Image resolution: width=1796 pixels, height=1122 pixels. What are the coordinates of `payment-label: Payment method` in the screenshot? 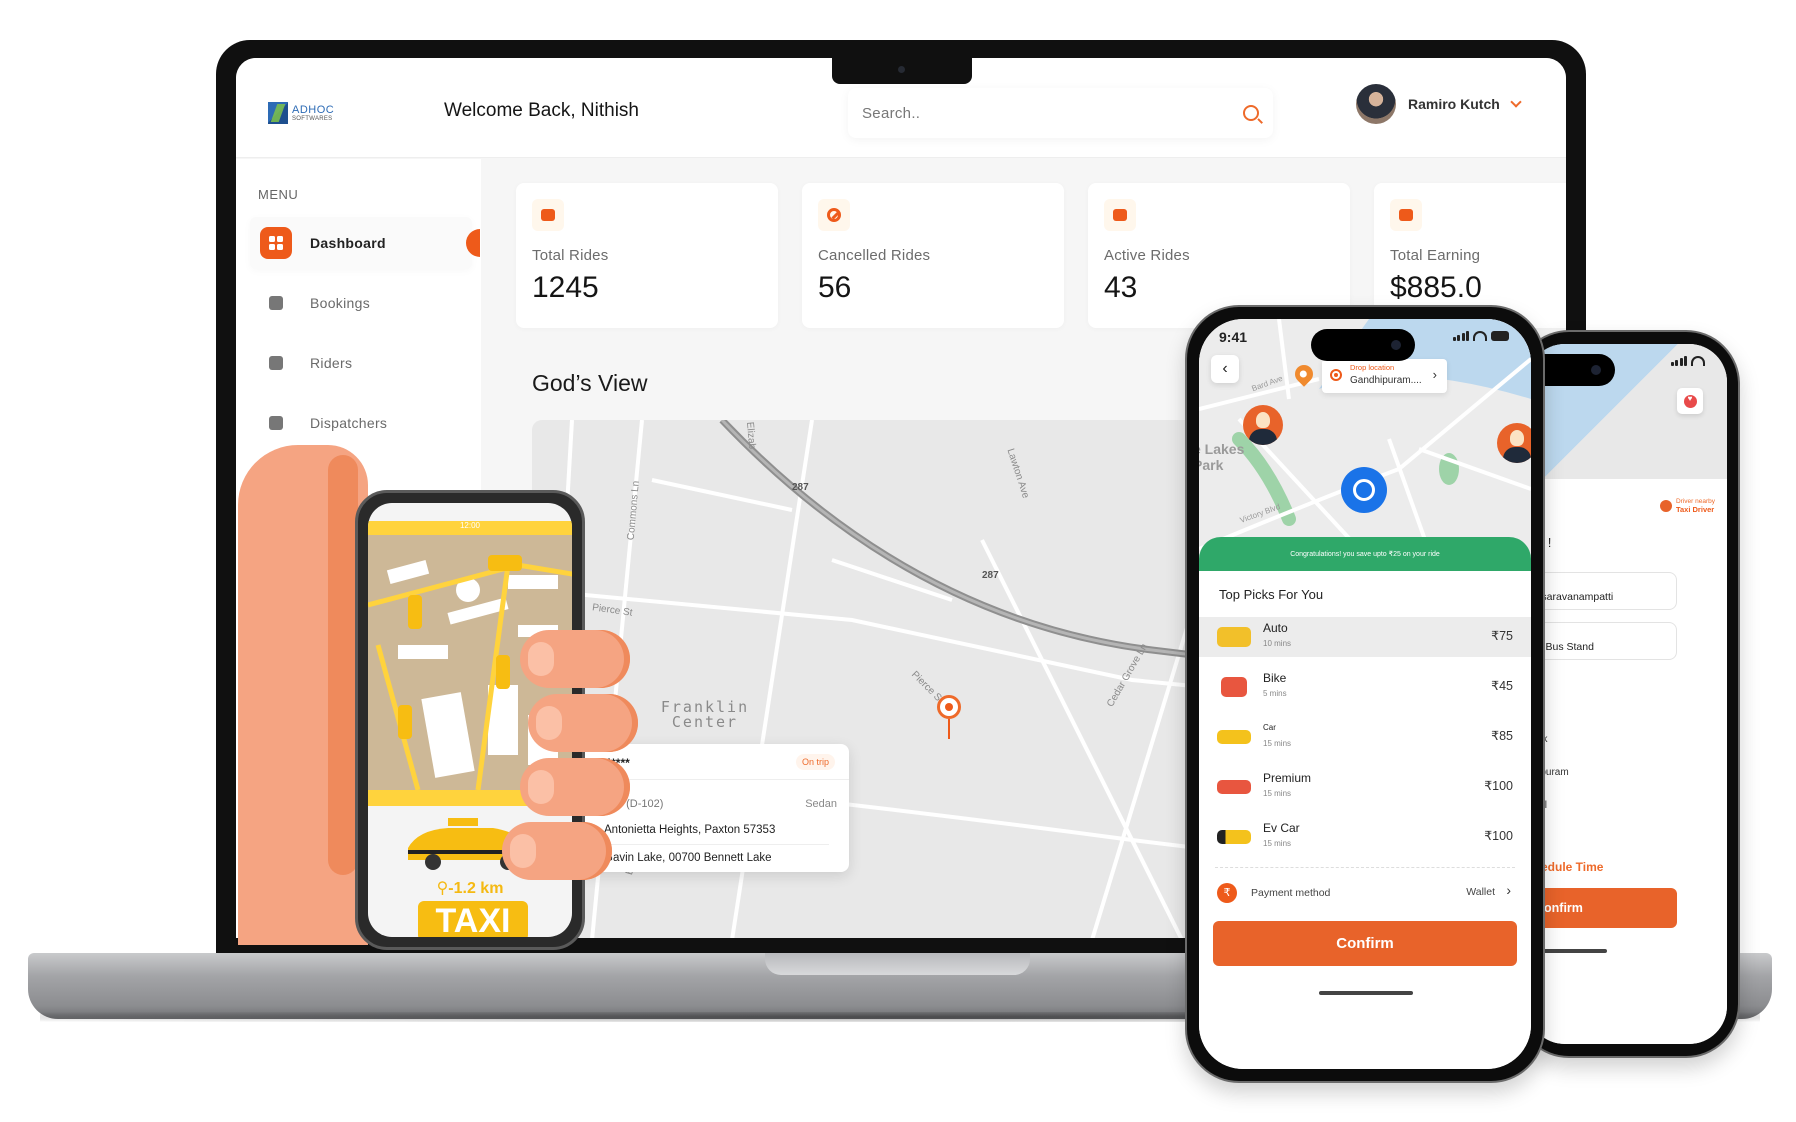 It's located at (1291, 893).